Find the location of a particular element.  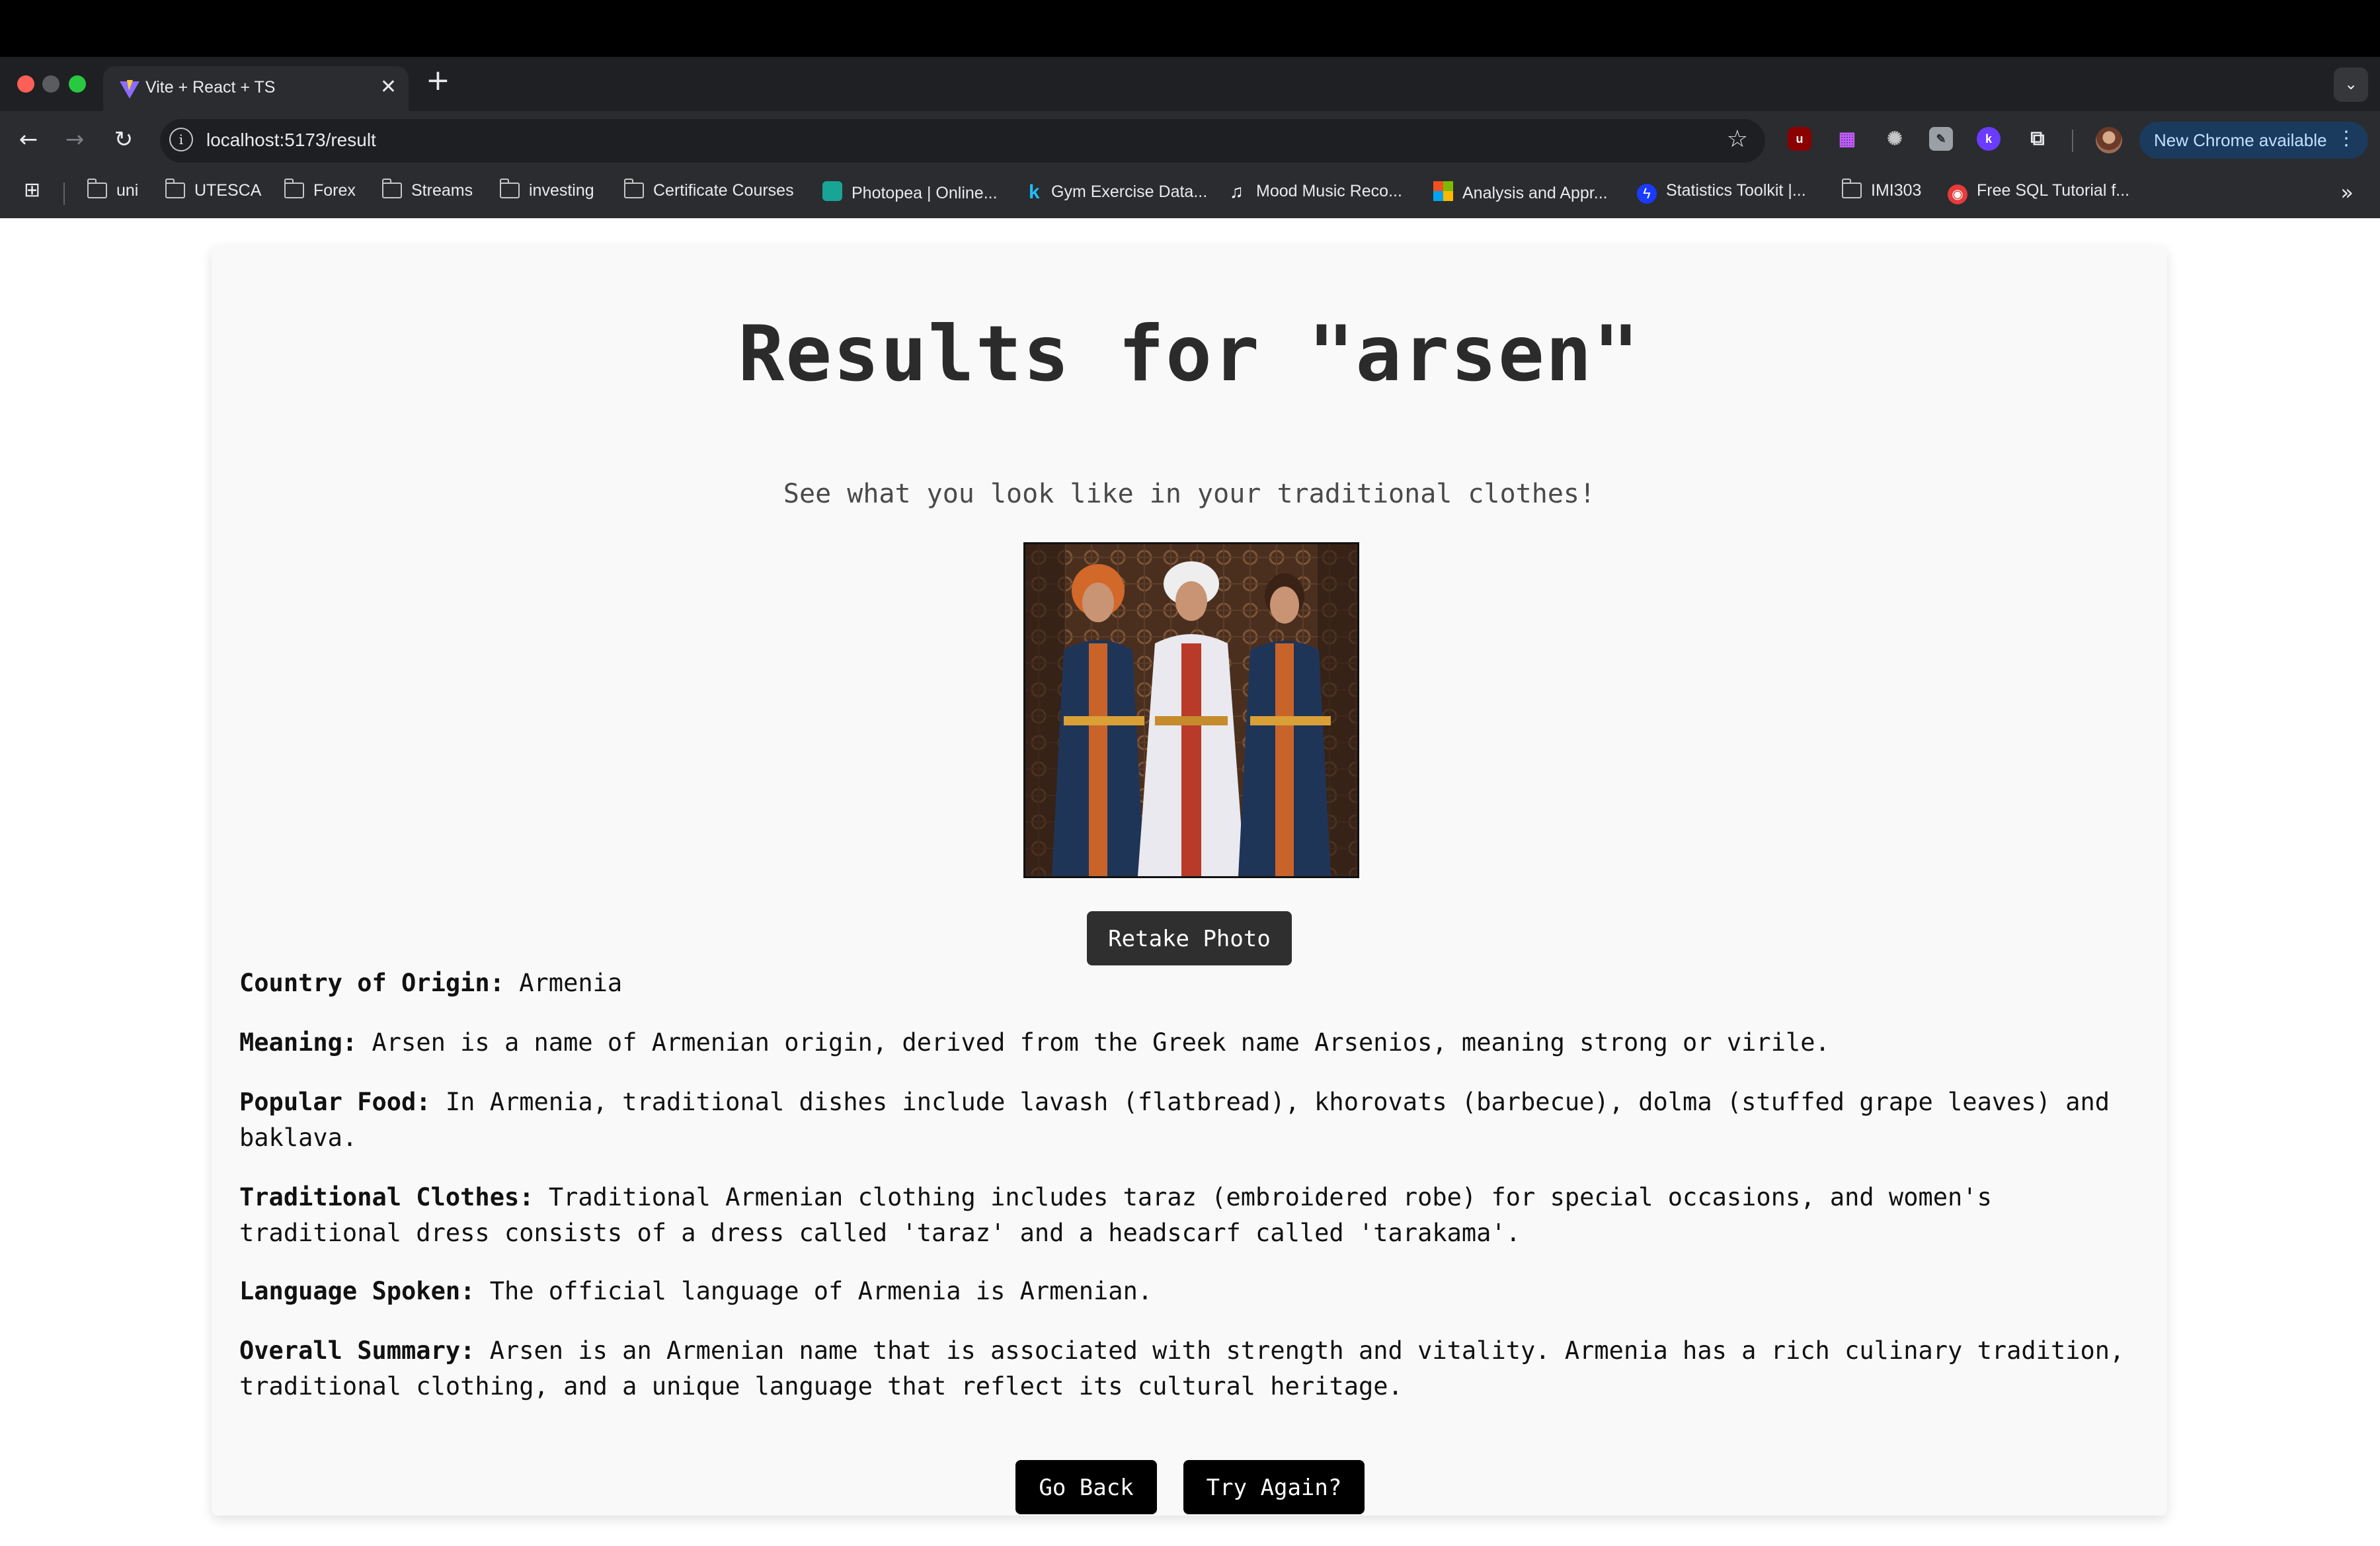

photo-illustration is located at coordinates (1191, 710).